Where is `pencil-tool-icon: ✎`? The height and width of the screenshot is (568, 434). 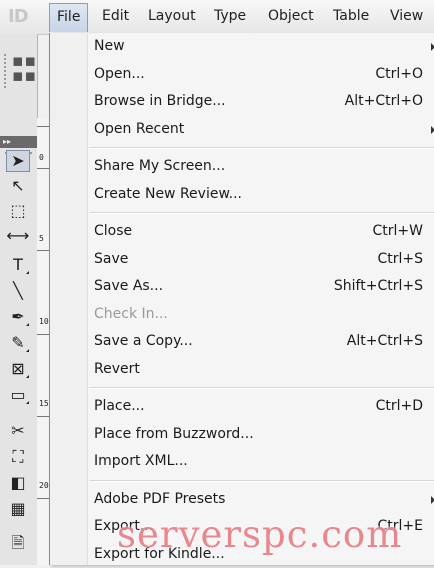 pencil-tool-icon: ✎ is located at coordinates (18, 343).